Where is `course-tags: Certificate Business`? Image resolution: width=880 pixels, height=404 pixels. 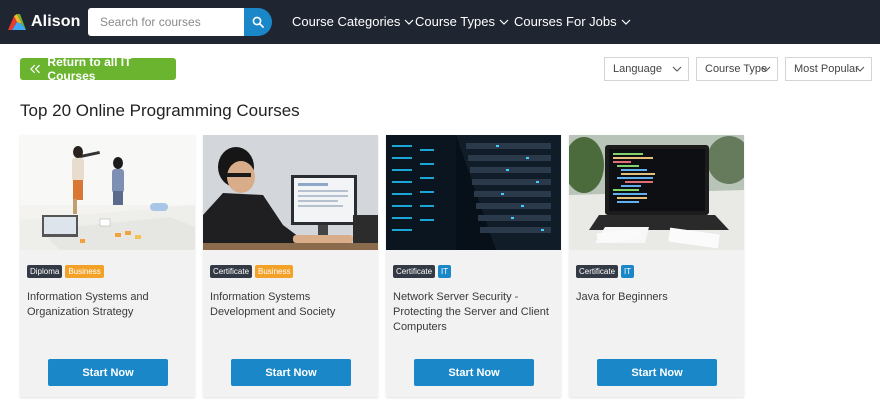
course-tags: Certificate Business is located at coordinates (253, 271).